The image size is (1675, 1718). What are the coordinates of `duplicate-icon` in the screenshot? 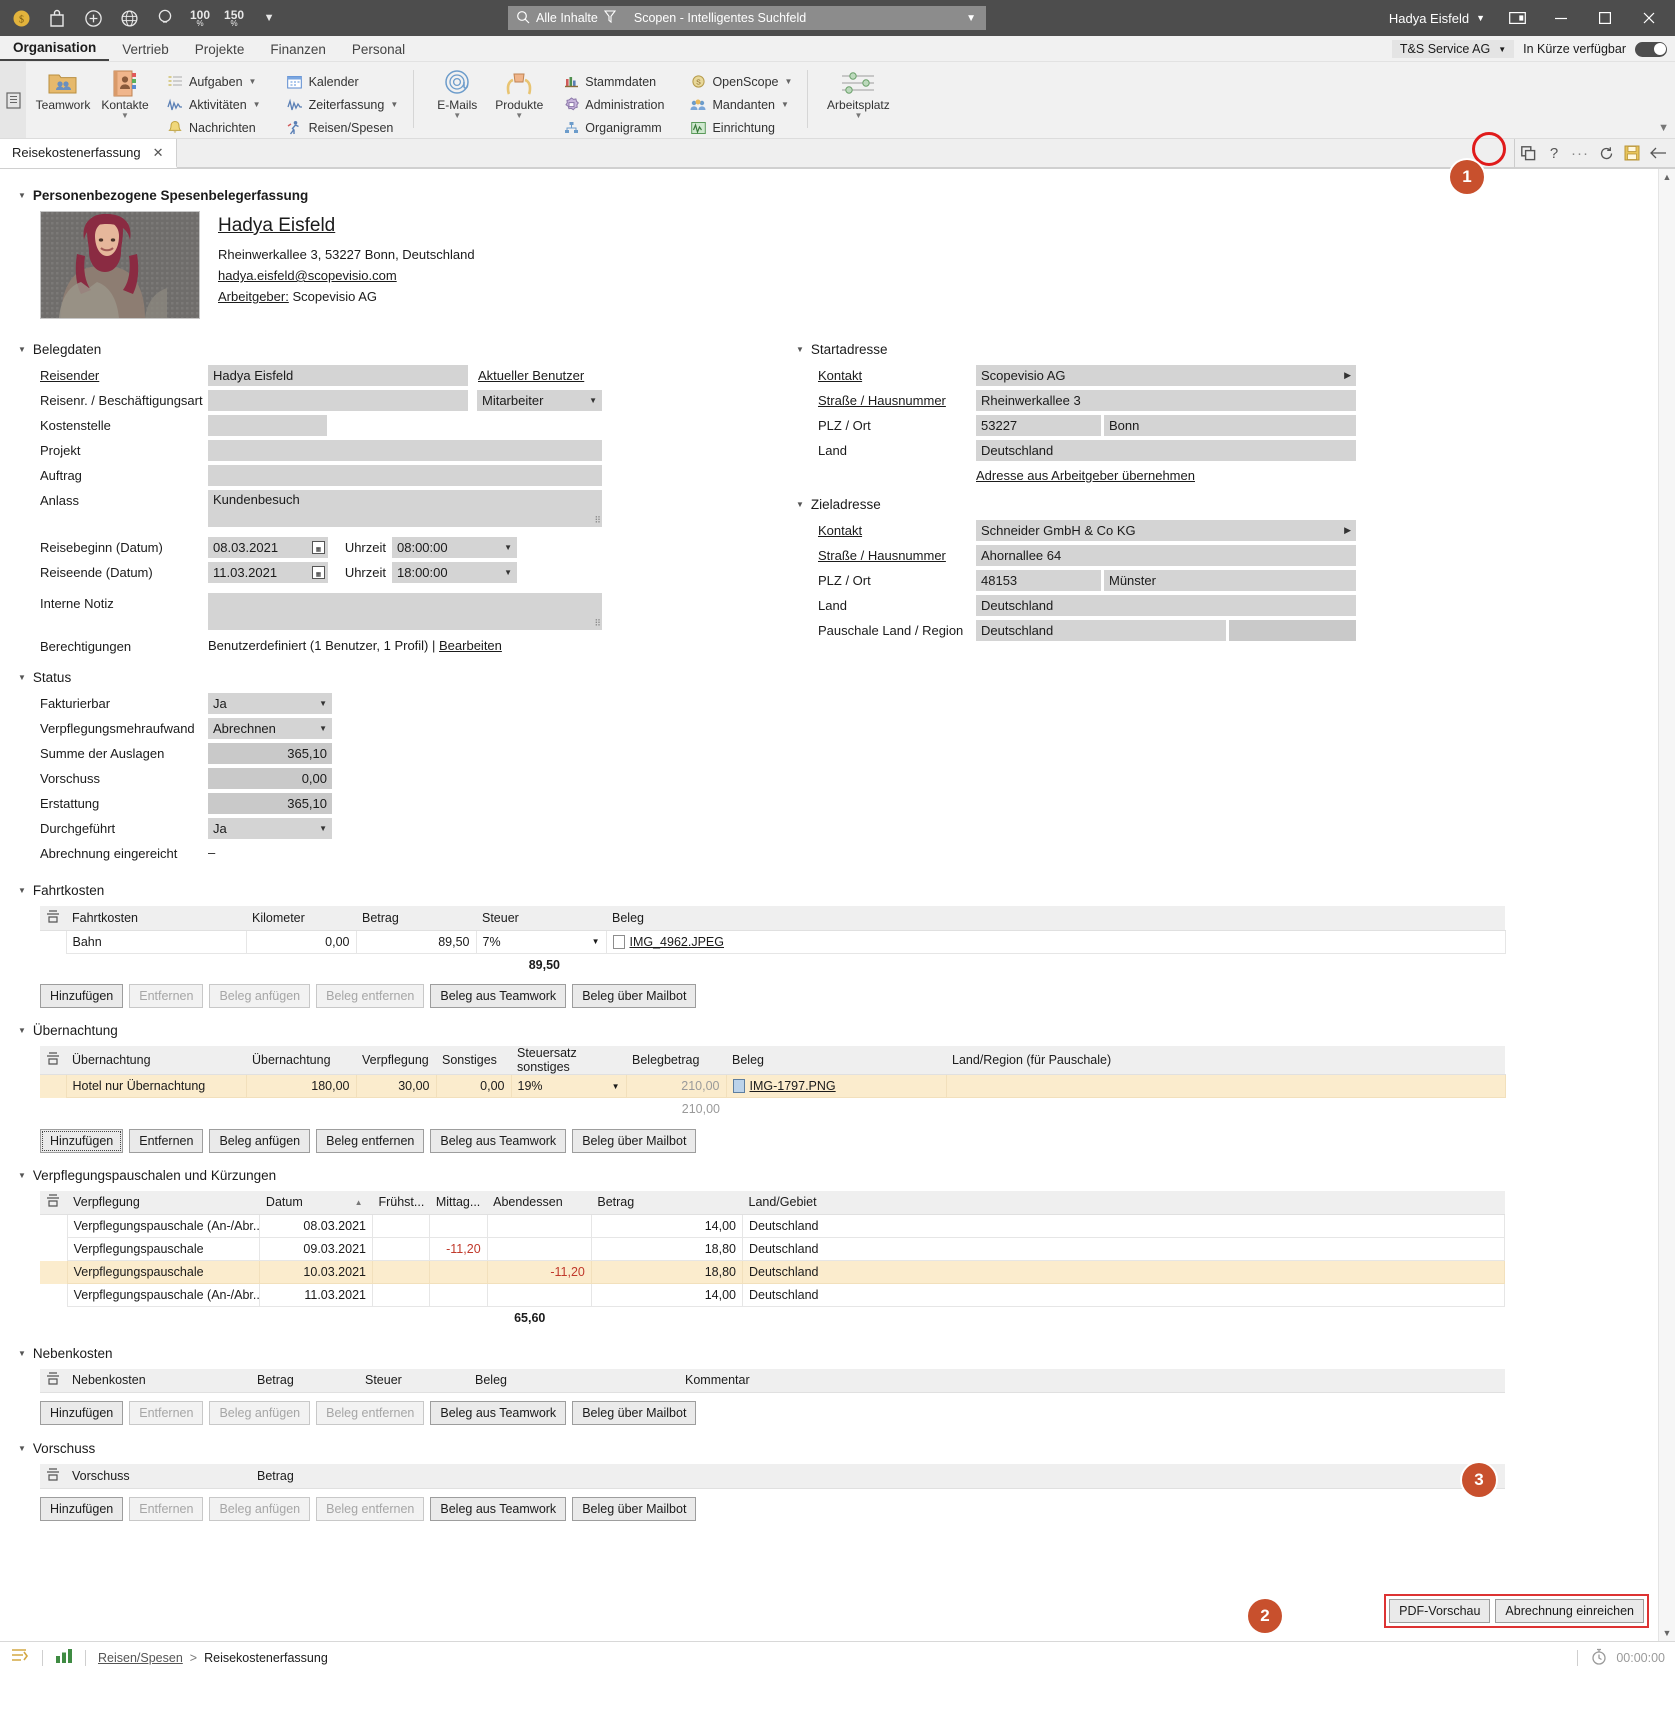 It's located at (1528, 153).